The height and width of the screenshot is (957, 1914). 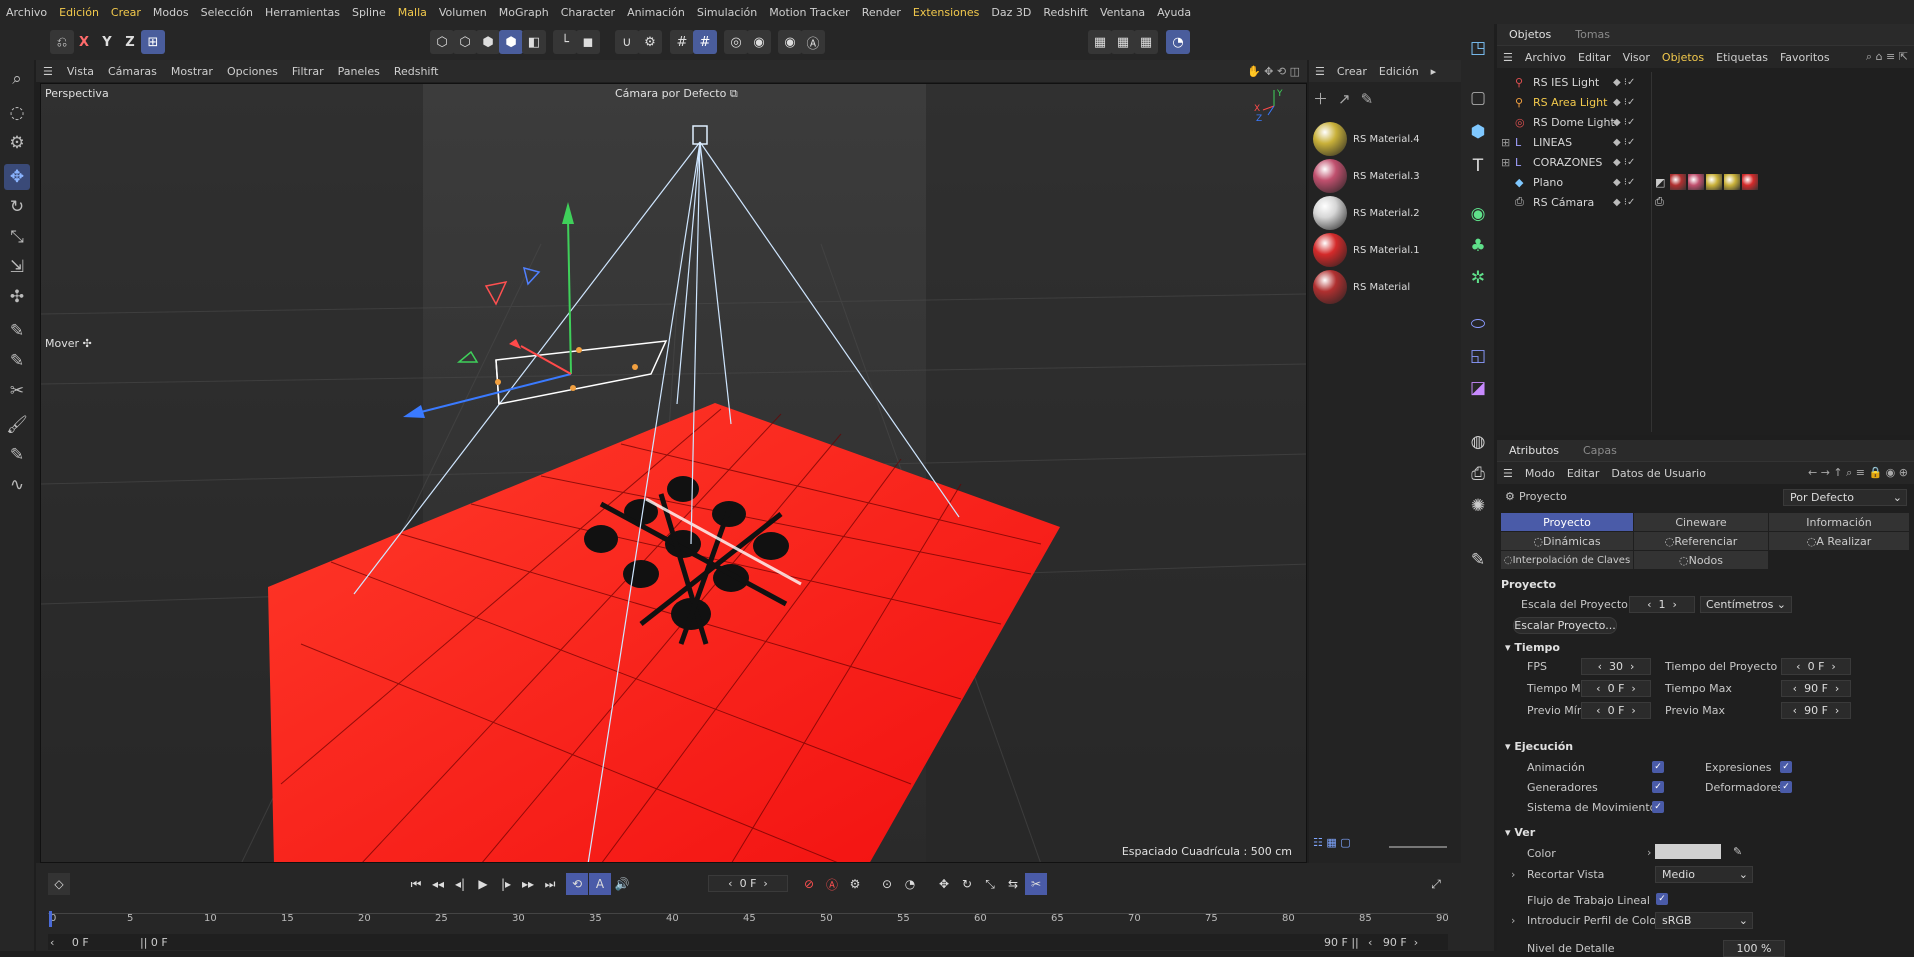 What do you see at coordinates (1845, 497) in the screenshot?
I see `preset-dropdown: Por Defecto ⌄` at bounding box center [1845, 497].